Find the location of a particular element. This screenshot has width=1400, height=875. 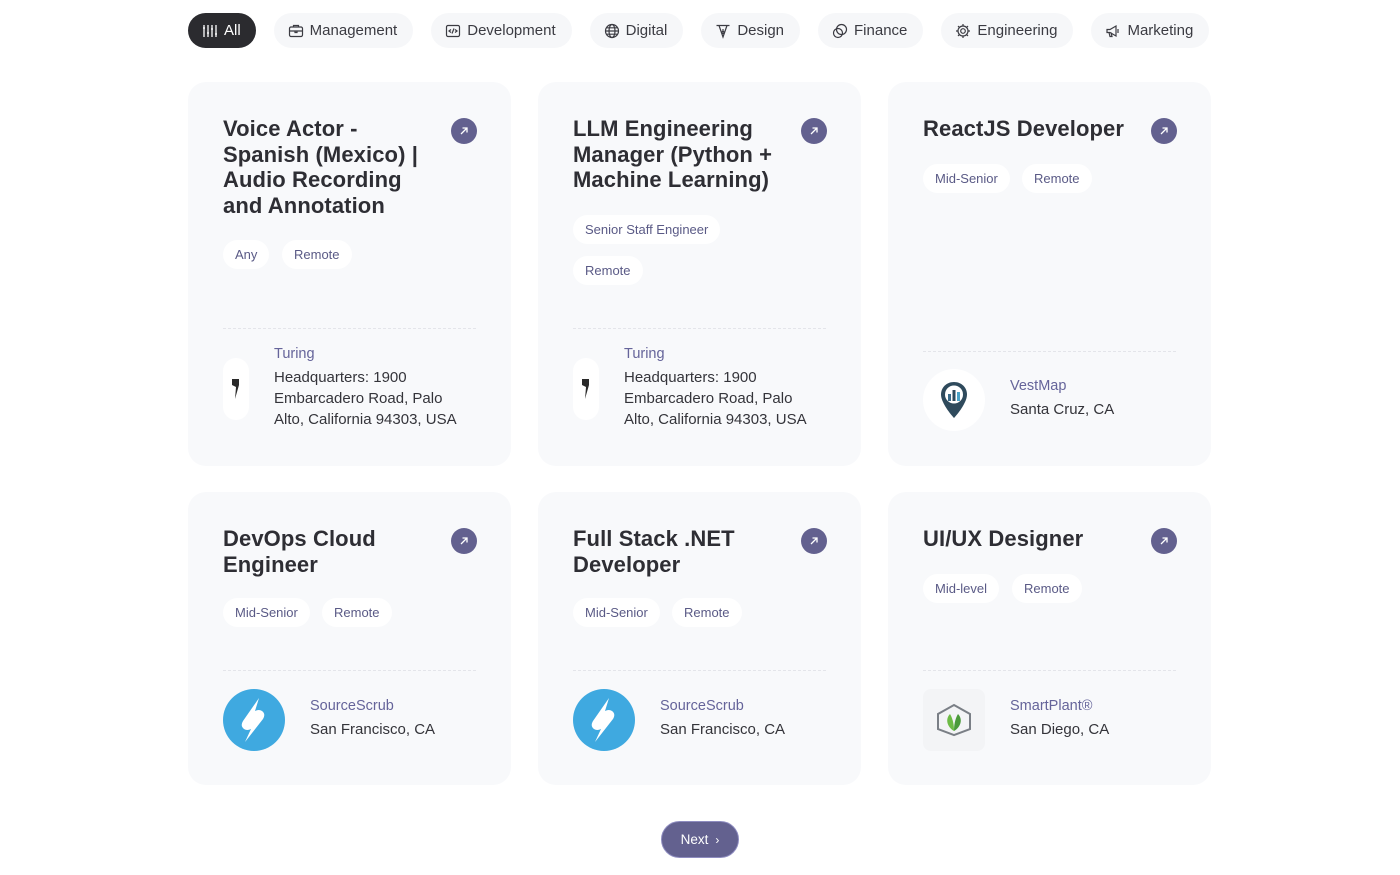

coins-icon is located at coordinates (840, 31).